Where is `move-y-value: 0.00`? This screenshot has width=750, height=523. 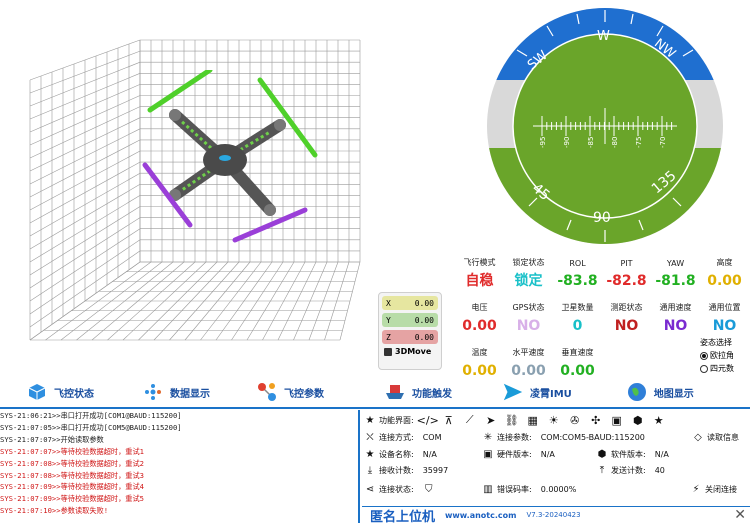
move-y-value: 0.00 is located at coordinates (424, 320).